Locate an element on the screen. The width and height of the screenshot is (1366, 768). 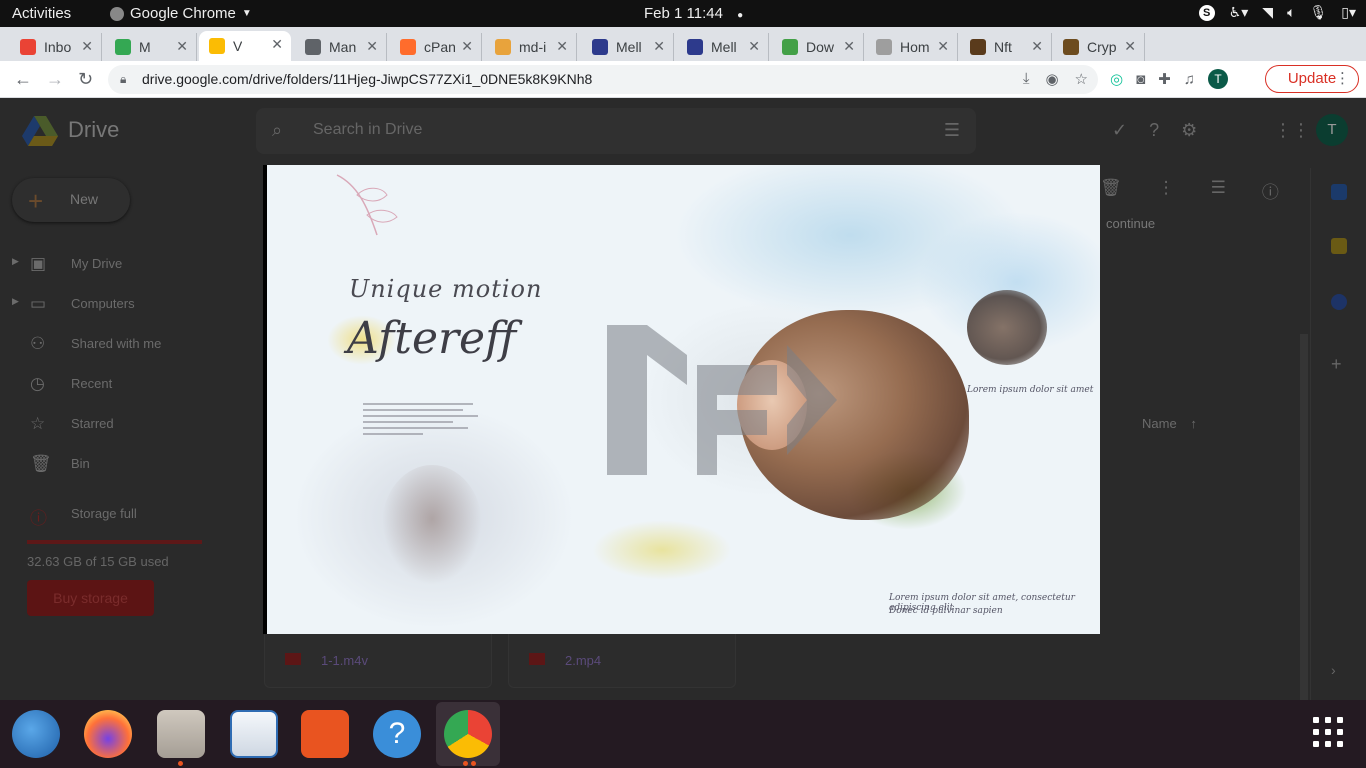
search-icon: ⌕ is located at coordinates (277, 130).